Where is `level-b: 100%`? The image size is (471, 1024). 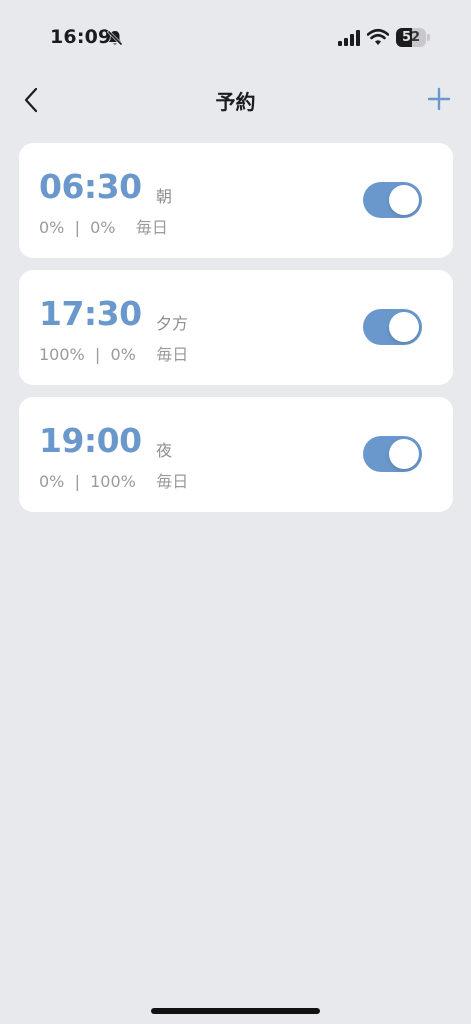
level-b: 100% is located at coordinates (113, 481).